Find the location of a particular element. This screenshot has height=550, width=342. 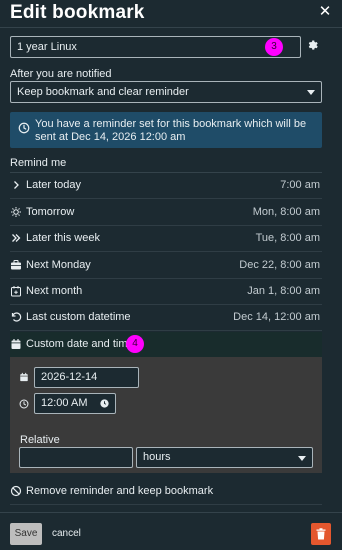

relative-unit-value: hours is located at coordinates (157, 457).